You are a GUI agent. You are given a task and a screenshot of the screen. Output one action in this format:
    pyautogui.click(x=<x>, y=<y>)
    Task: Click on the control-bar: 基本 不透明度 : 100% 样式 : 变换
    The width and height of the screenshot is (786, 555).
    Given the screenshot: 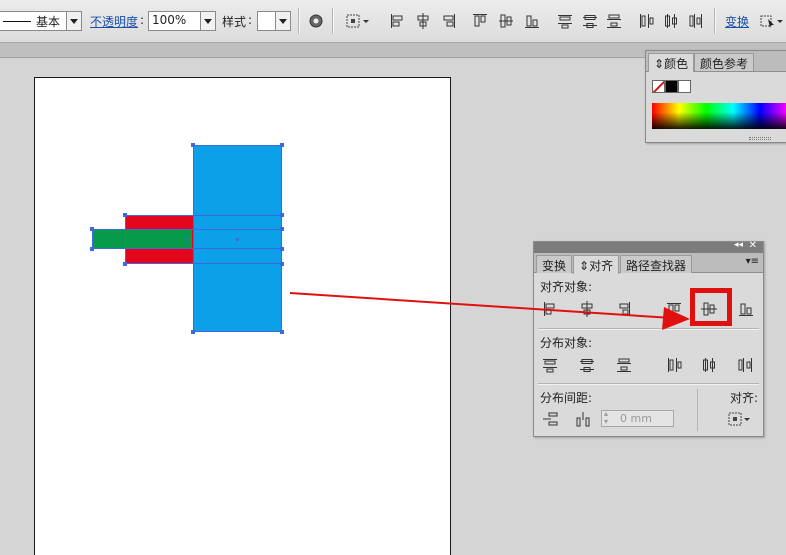 What is the action you would take?
    pyautogui.click(x=393, y=21)
    